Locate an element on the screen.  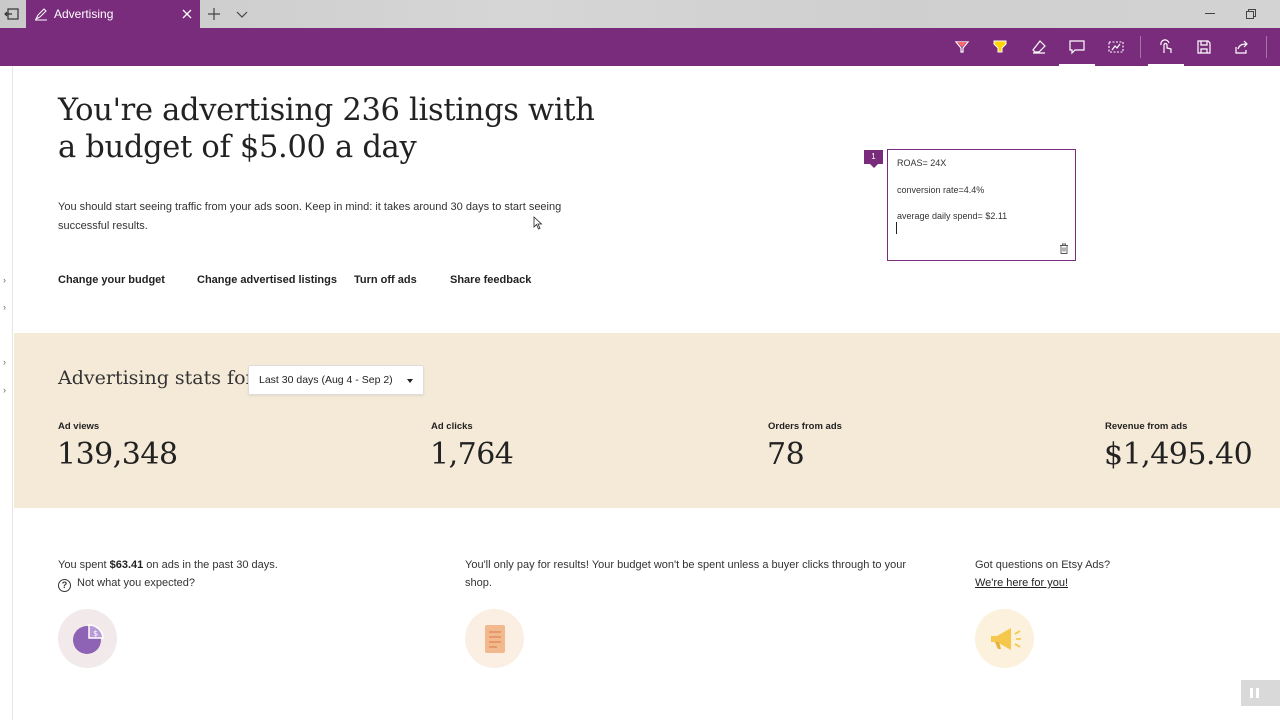
eraser-tool is located at coordinates (1039, 47).